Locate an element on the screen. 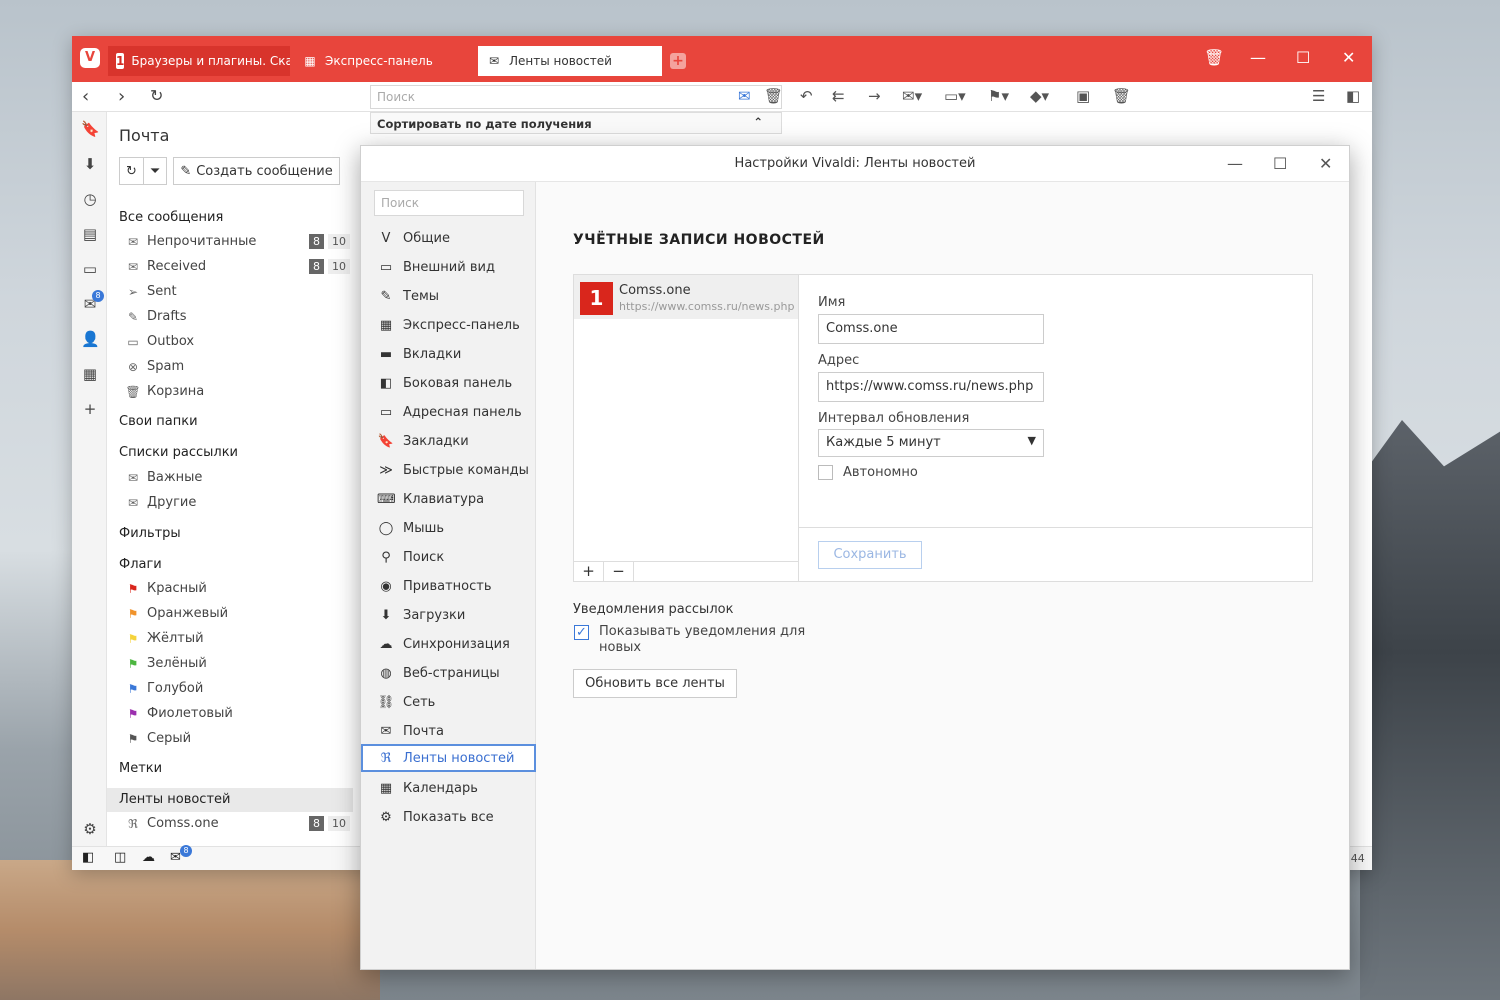  flag-yellow: ⚑ Жёлтый is located at coordinates (164, 638).